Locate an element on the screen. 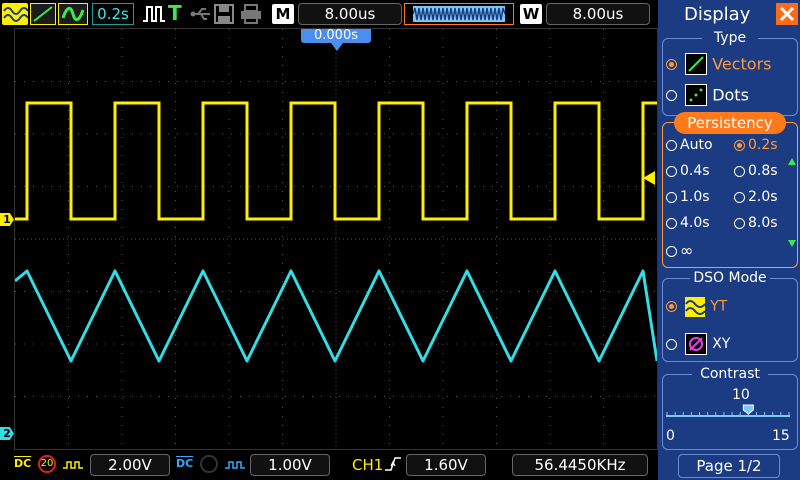 This screenshot has height=480, width=800. xy-radio is located at coordinates (671, 344).